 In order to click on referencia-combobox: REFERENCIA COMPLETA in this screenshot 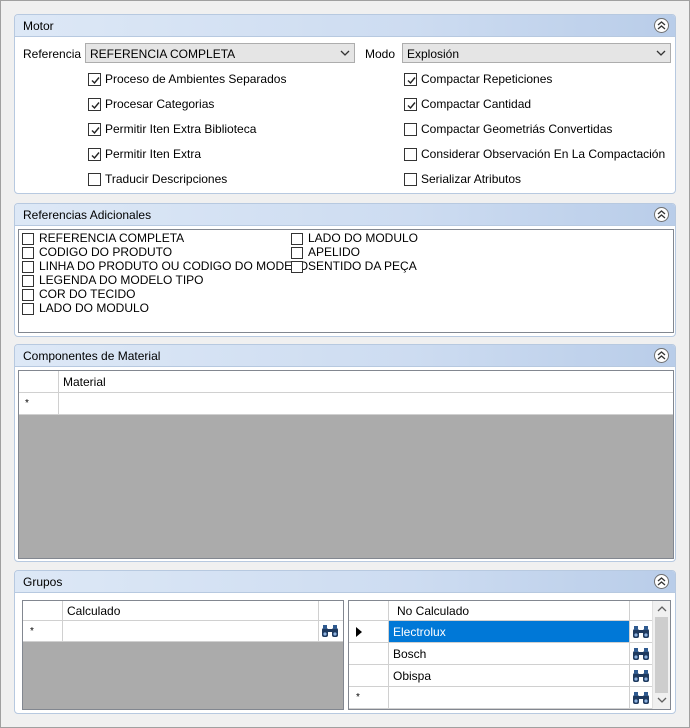, I will do `click(220, 53)`.